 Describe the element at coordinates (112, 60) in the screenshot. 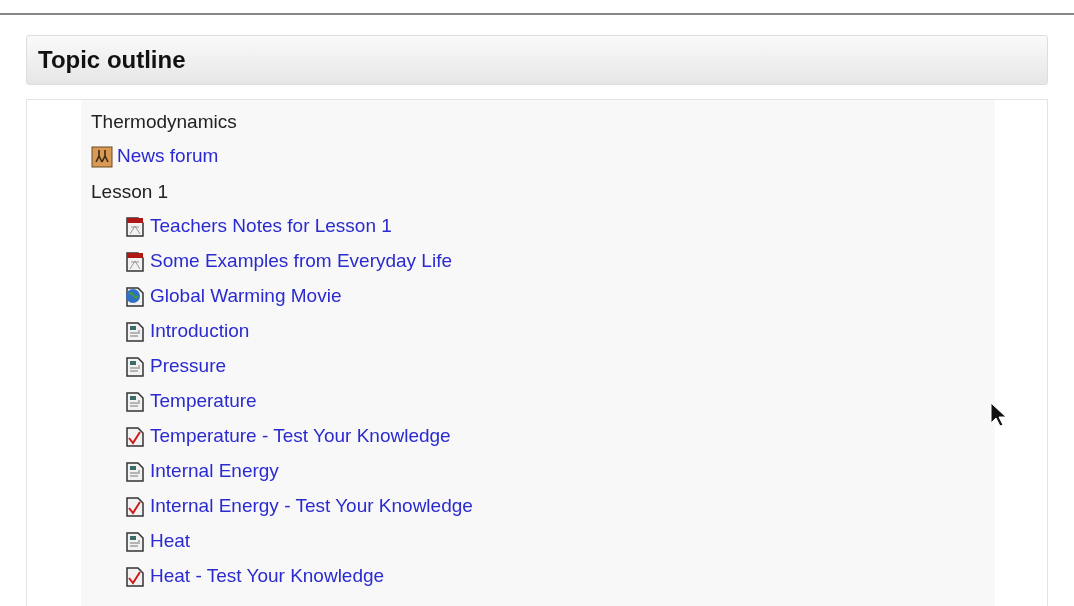

I see `panel-title: Topic outline` at that location.